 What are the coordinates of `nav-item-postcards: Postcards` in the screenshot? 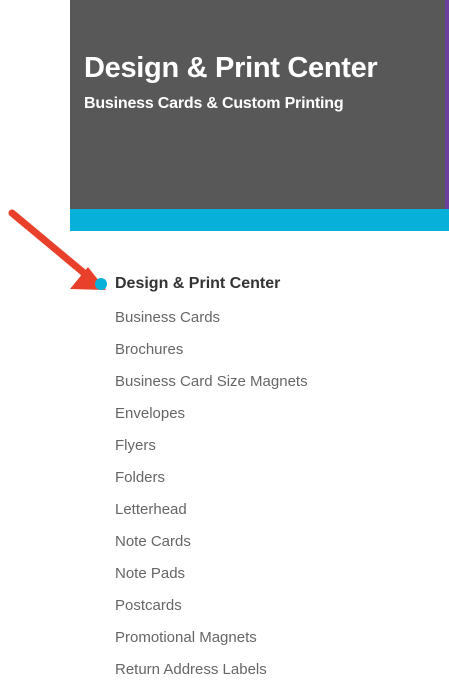 It's located at (200, 606).